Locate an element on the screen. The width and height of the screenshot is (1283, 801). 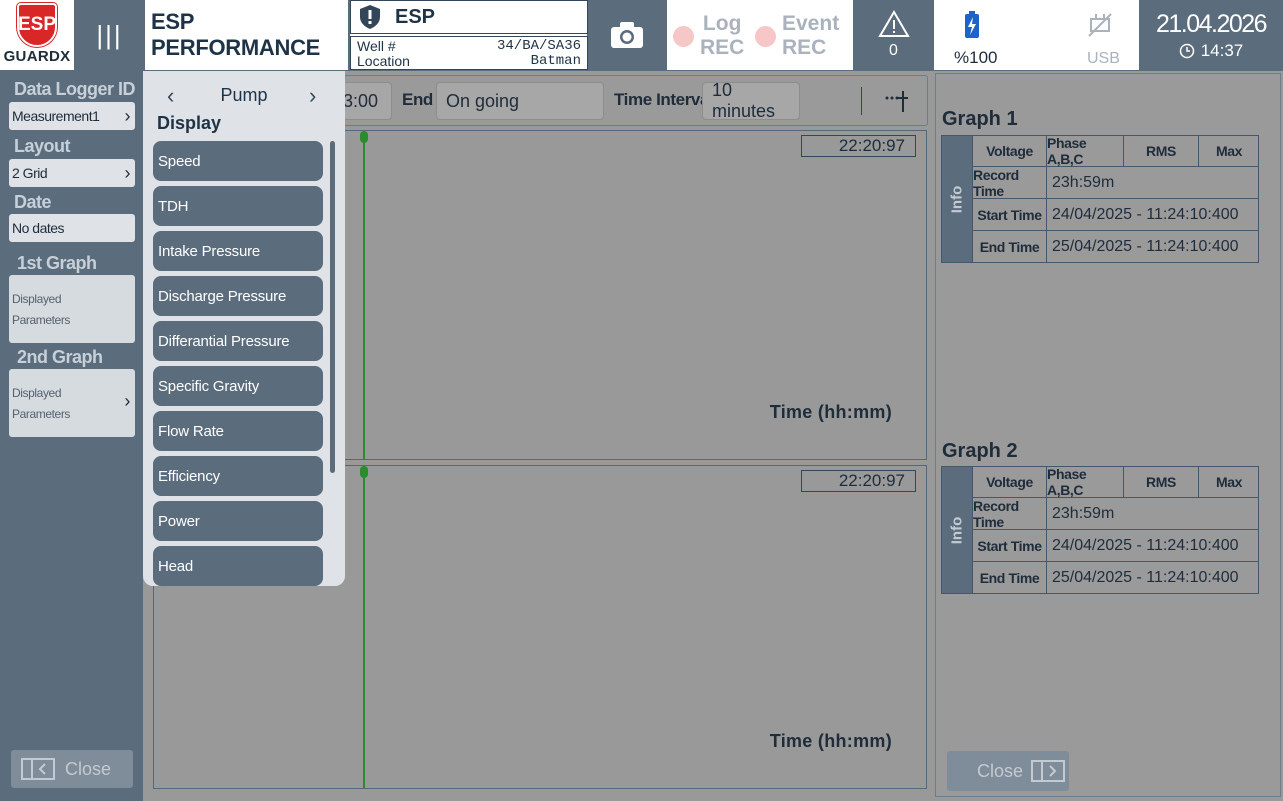
graph1-params-line2: Parameters is located at coordinates (41, 320).